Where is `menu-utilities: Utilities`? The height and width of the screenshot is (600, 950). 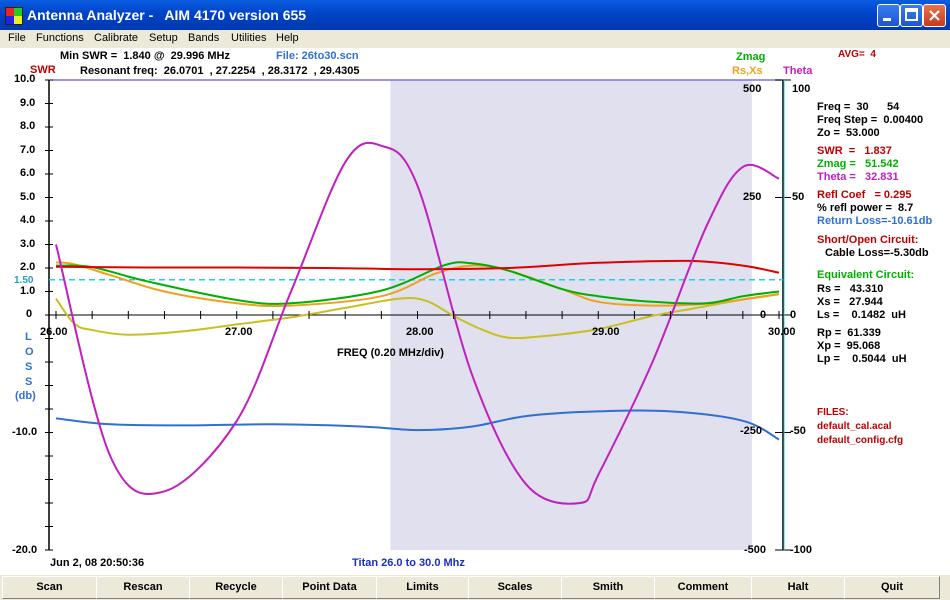
menu-utilities: Utilities is located at coordinates (248, 38).